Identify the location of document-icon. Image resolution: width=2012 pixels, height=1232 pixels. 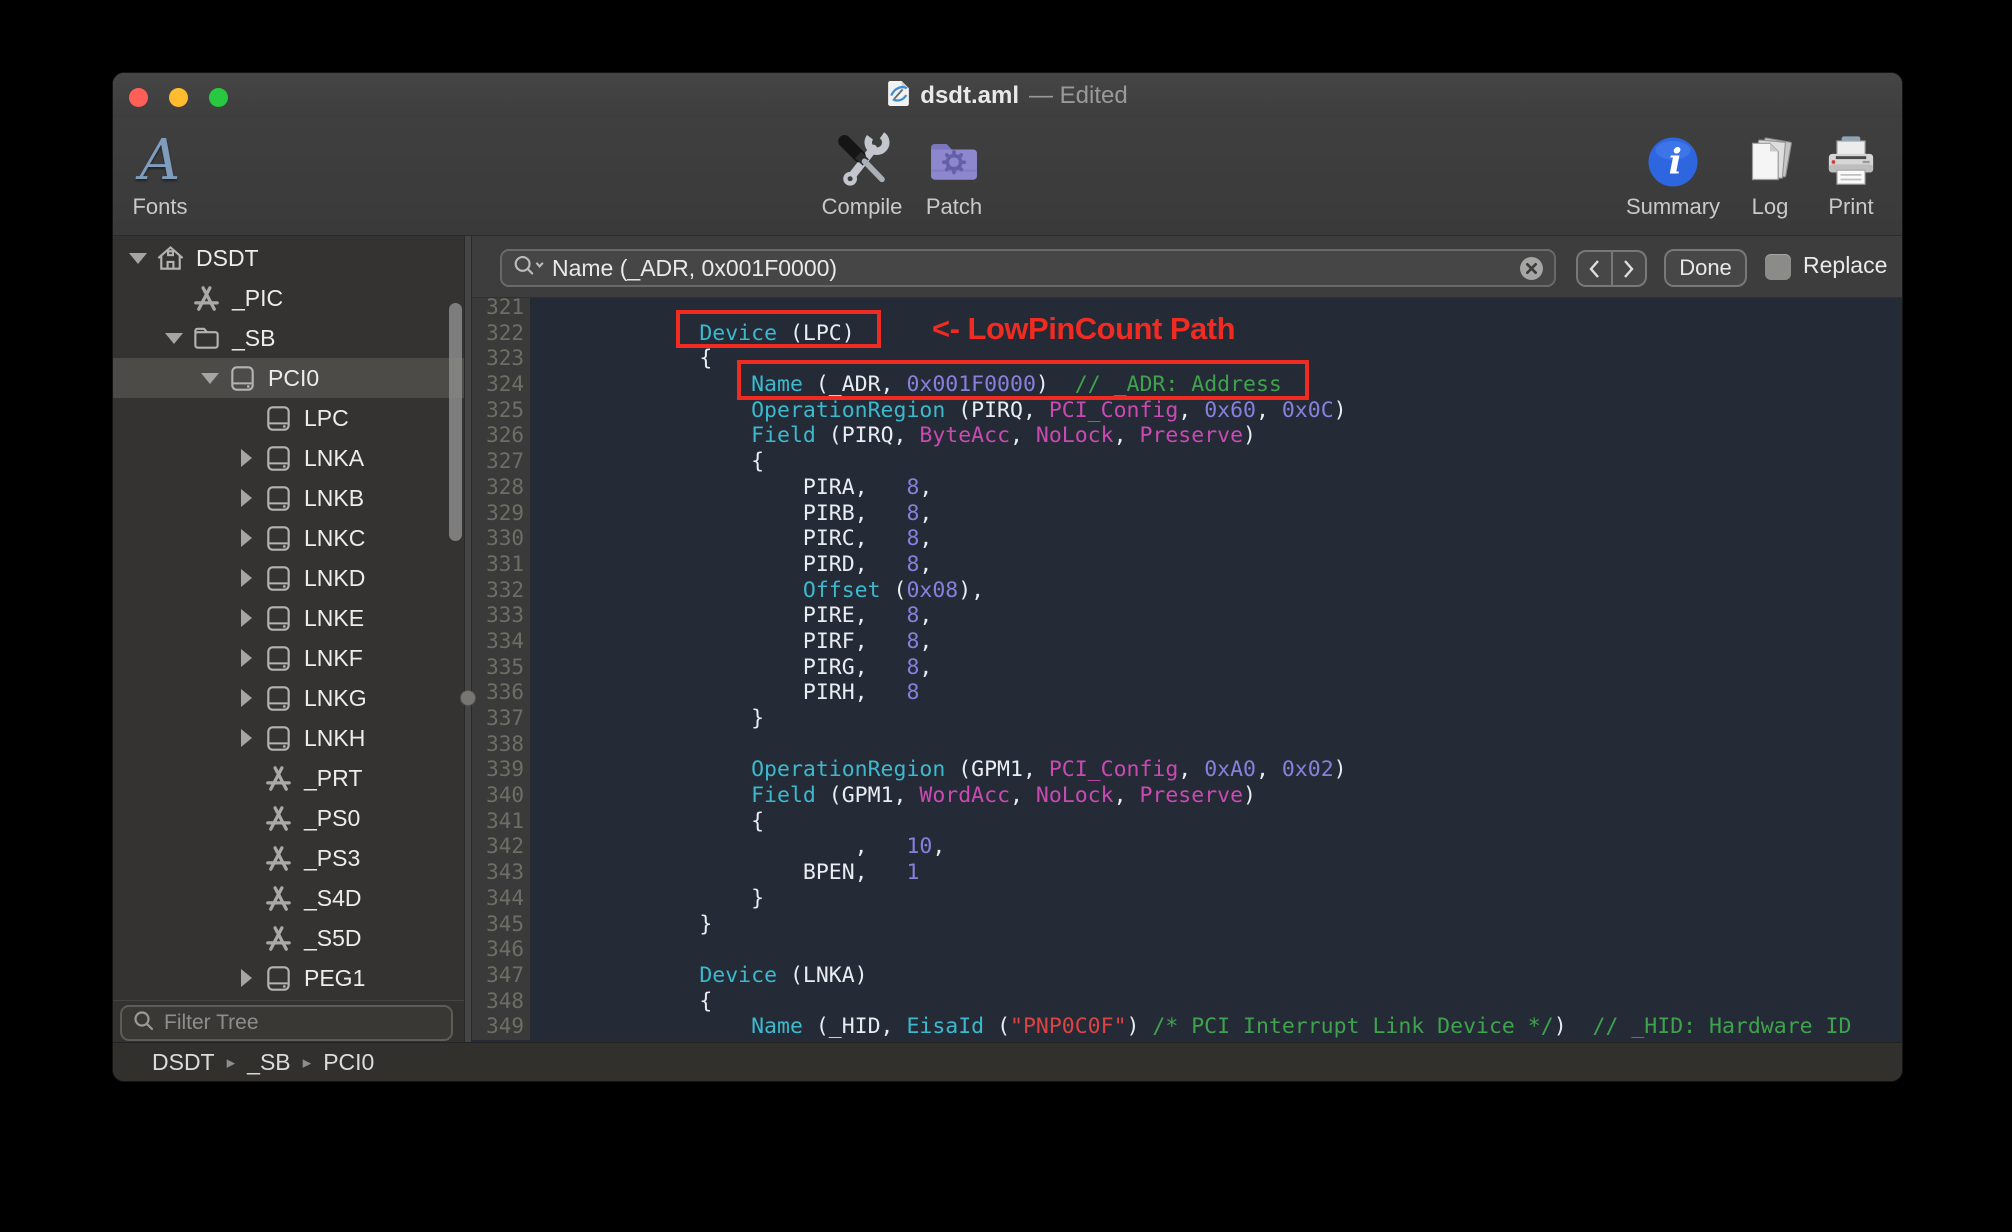
(898, 96).